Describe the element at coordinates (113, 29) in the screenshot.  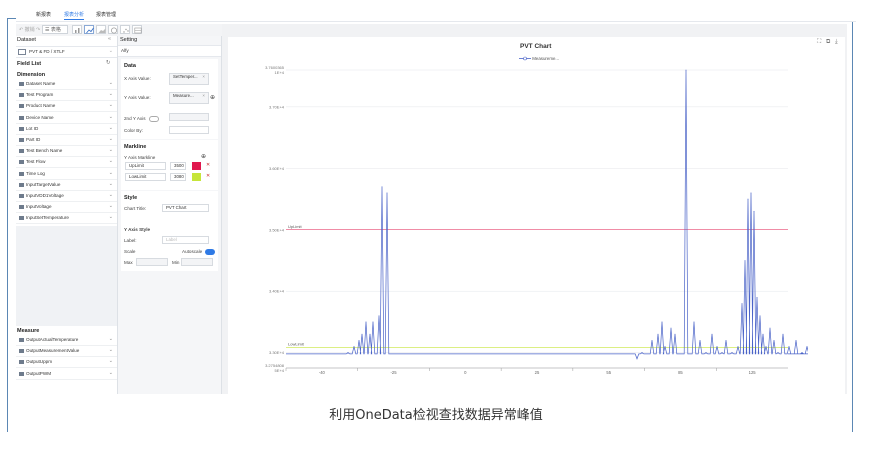
I see `pie-chart-icon` at that location.